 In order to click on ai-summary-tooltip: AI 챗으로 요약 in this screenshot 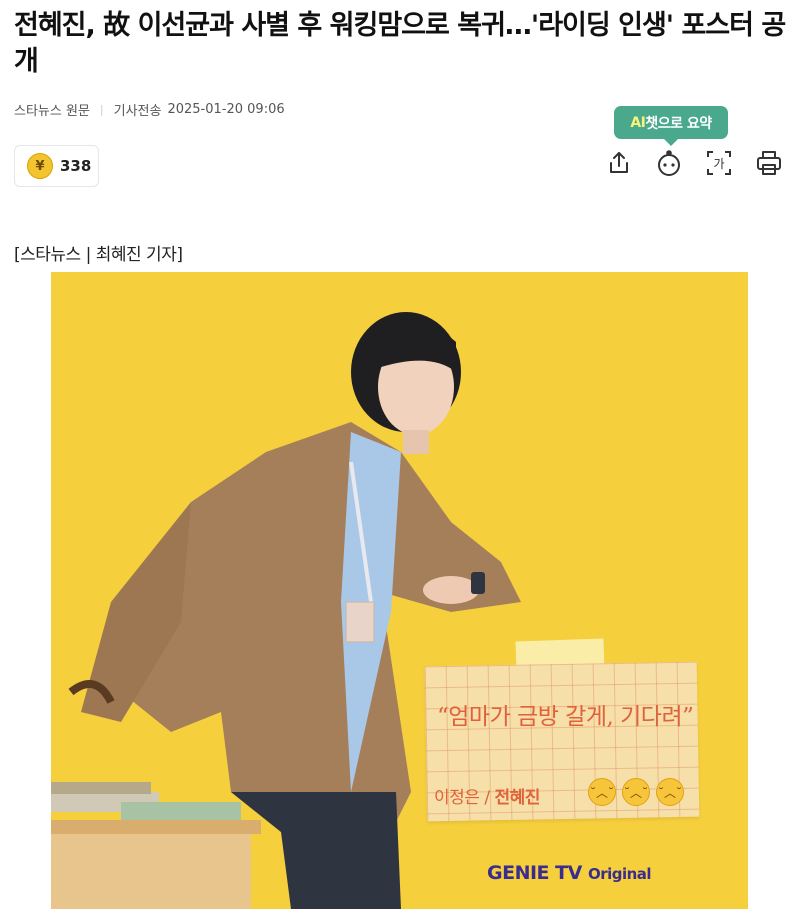, I will do `click(671, 126)`.